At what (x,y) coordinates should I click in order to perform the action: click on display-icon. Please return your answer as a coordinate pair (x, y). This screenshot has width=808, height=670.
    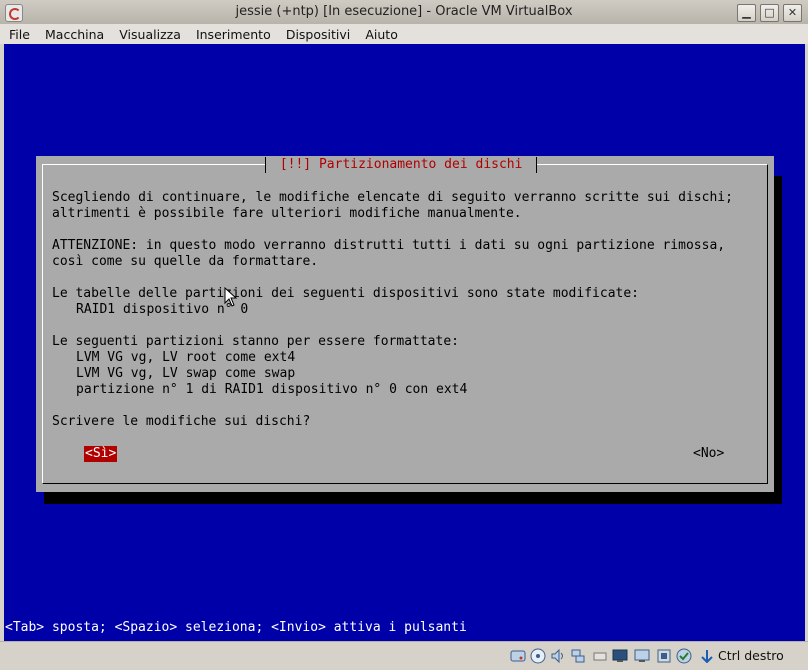
    Looking at the image, I should click on (642, 656).